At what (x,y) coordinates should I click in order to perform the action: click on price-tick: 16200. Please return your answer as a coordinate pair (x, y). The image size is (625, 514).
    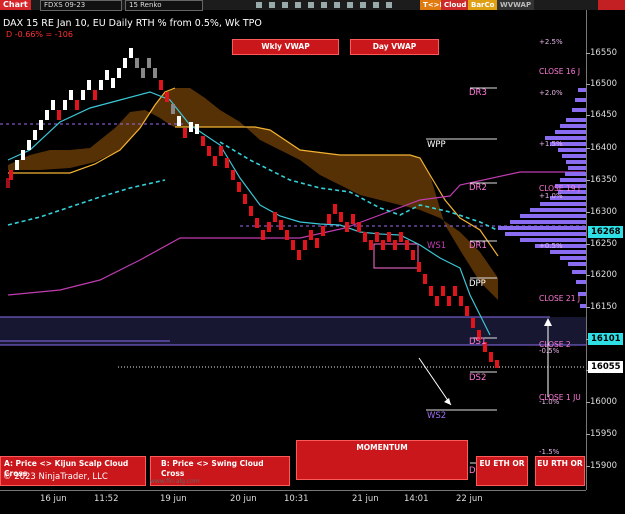
    Looking at the image, I should click on (601, 275).